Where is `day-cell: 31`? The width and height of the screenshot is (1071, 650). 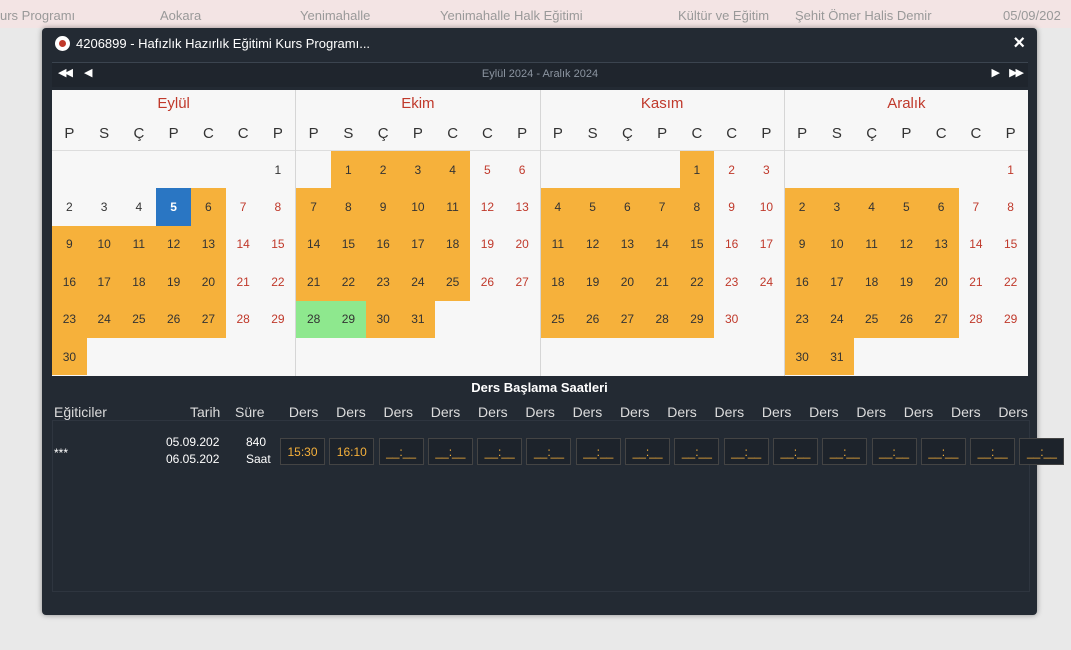
day-cell: 31 is located at coordinates (418, 319).